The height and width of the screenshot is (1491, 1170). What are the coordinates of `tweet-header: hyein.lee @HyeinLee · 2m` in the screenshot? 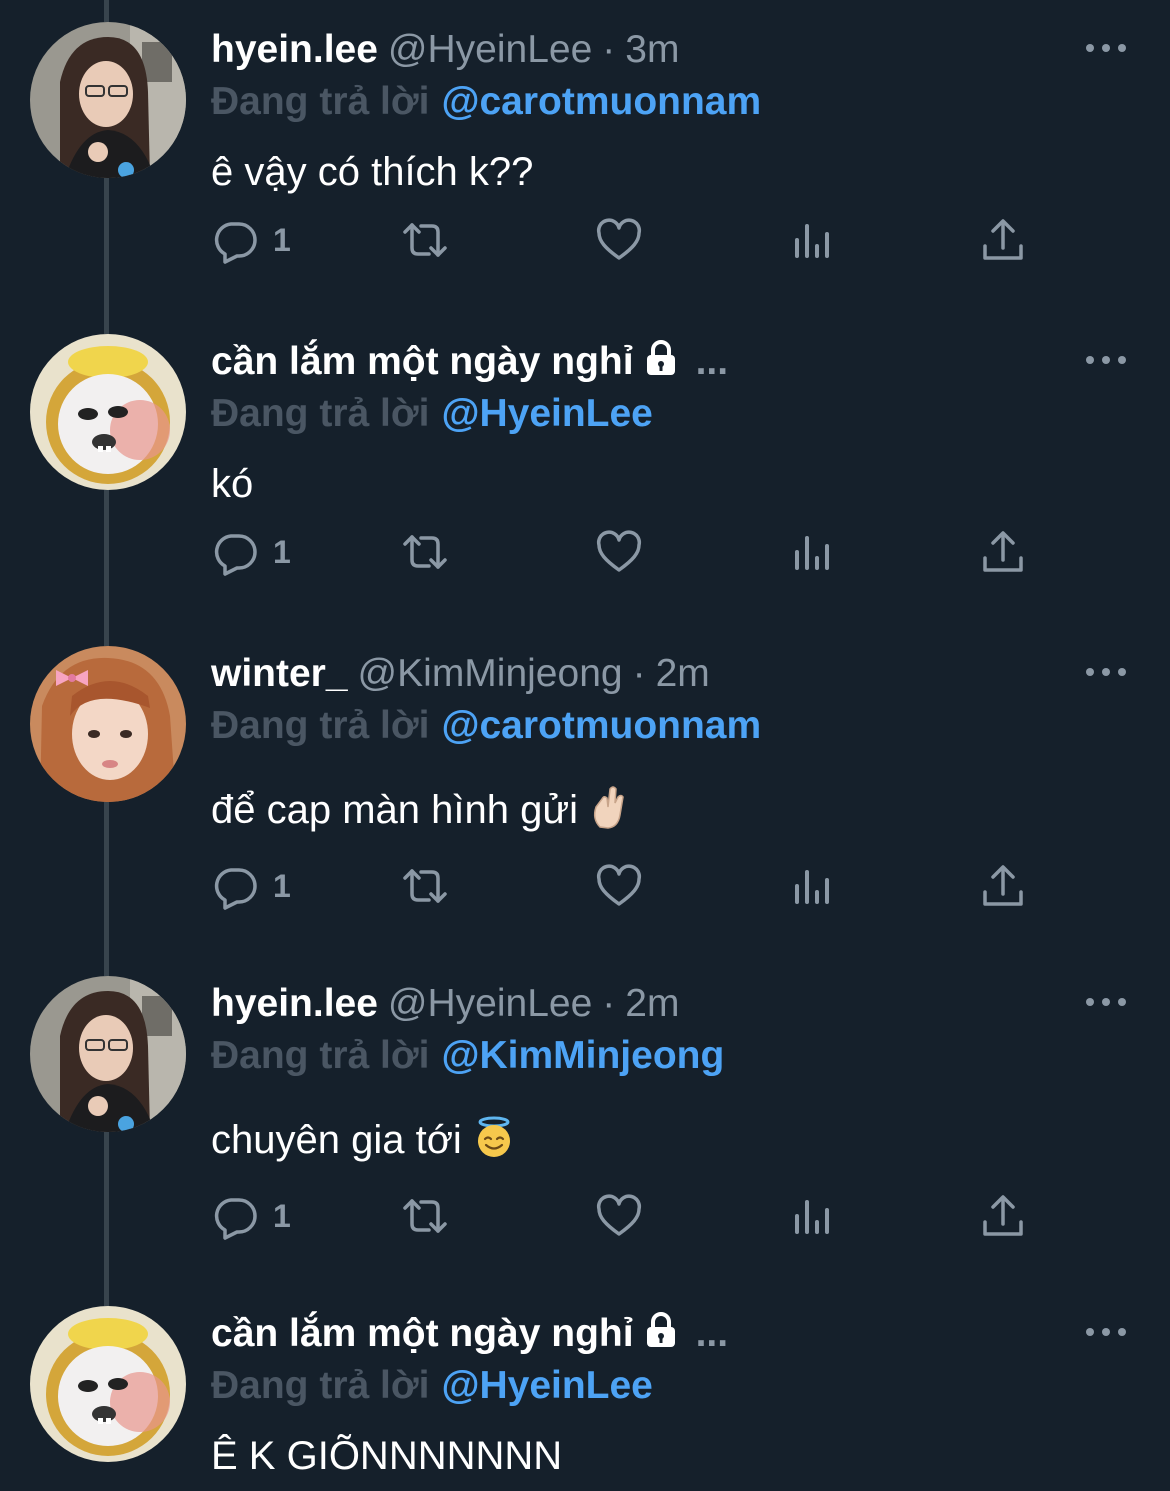 It's located at (445, 1004).